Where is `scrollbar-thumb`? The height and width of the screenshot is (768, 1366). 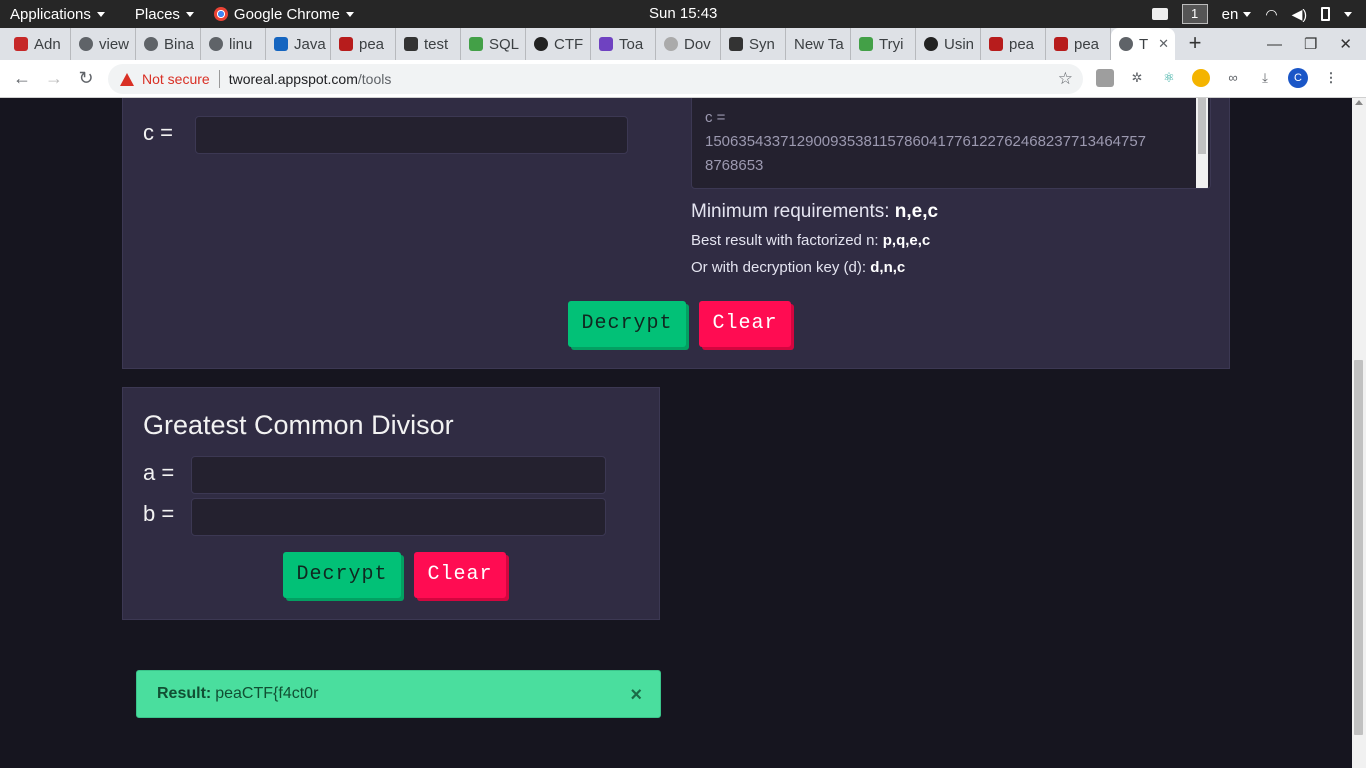 scrollbar-thumb is located at coordinates (1358, 547).